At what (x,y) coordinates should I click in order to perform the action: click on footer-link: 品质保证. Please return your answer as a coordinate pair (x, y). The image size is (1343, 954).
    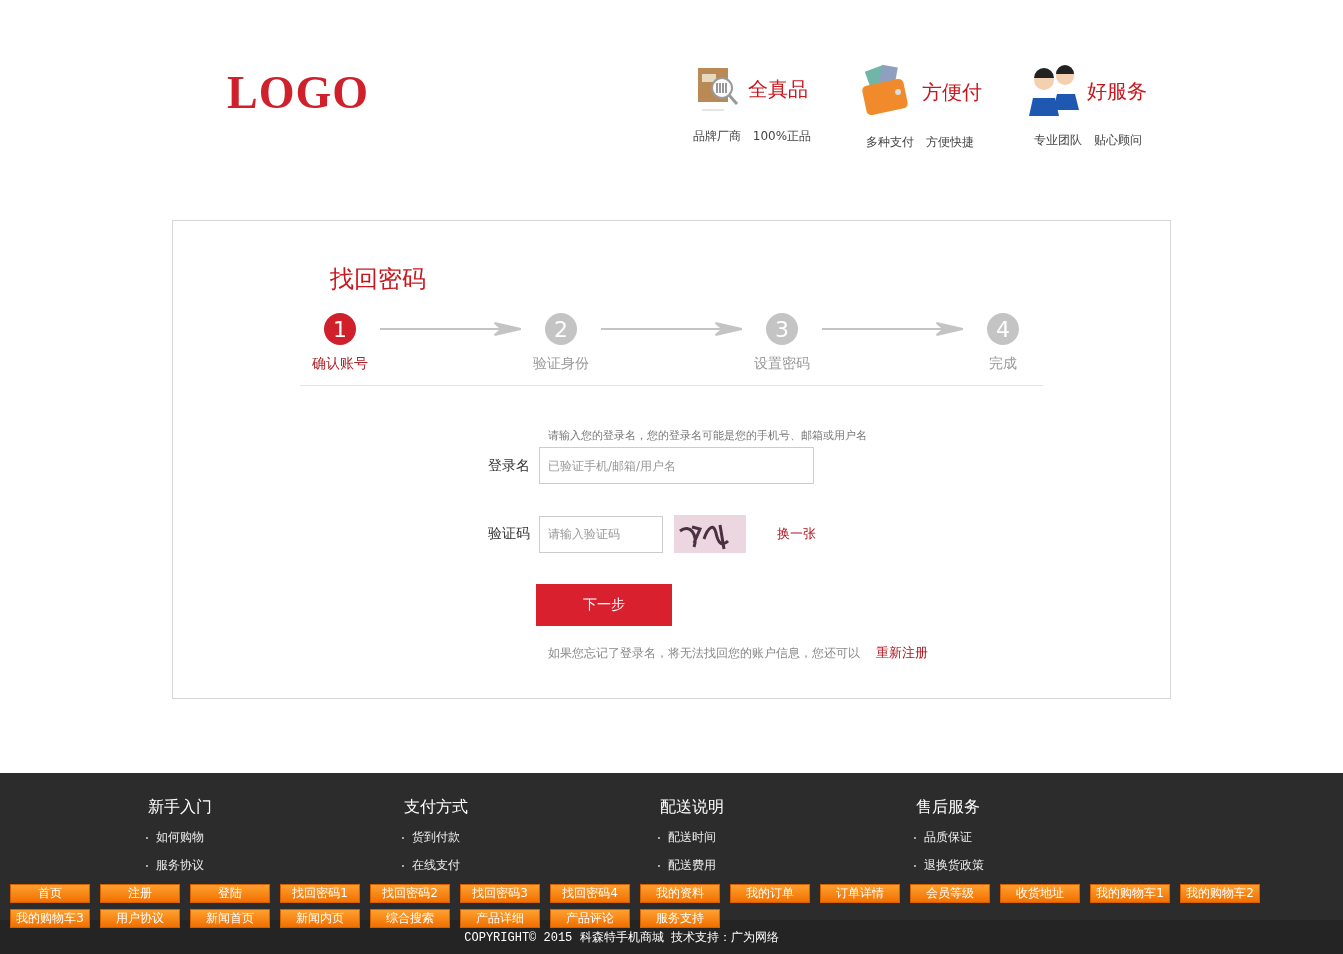
    Looking at the image, I should click on (948, 837).